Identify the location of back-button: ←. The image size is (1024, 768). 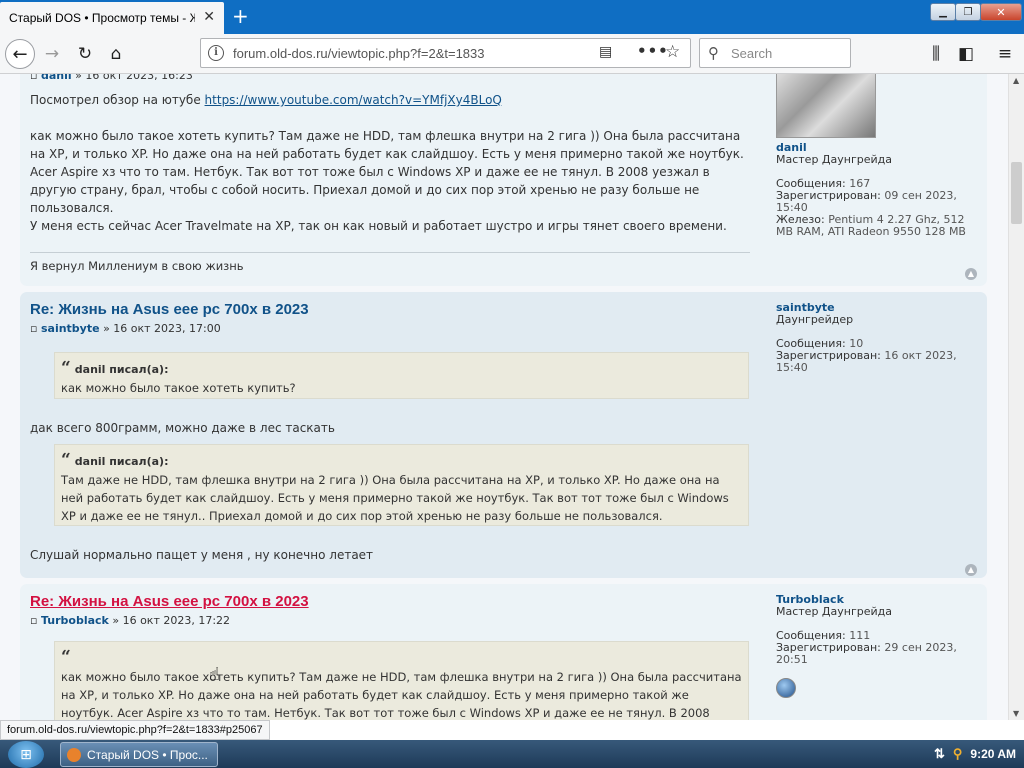
(20, 54).